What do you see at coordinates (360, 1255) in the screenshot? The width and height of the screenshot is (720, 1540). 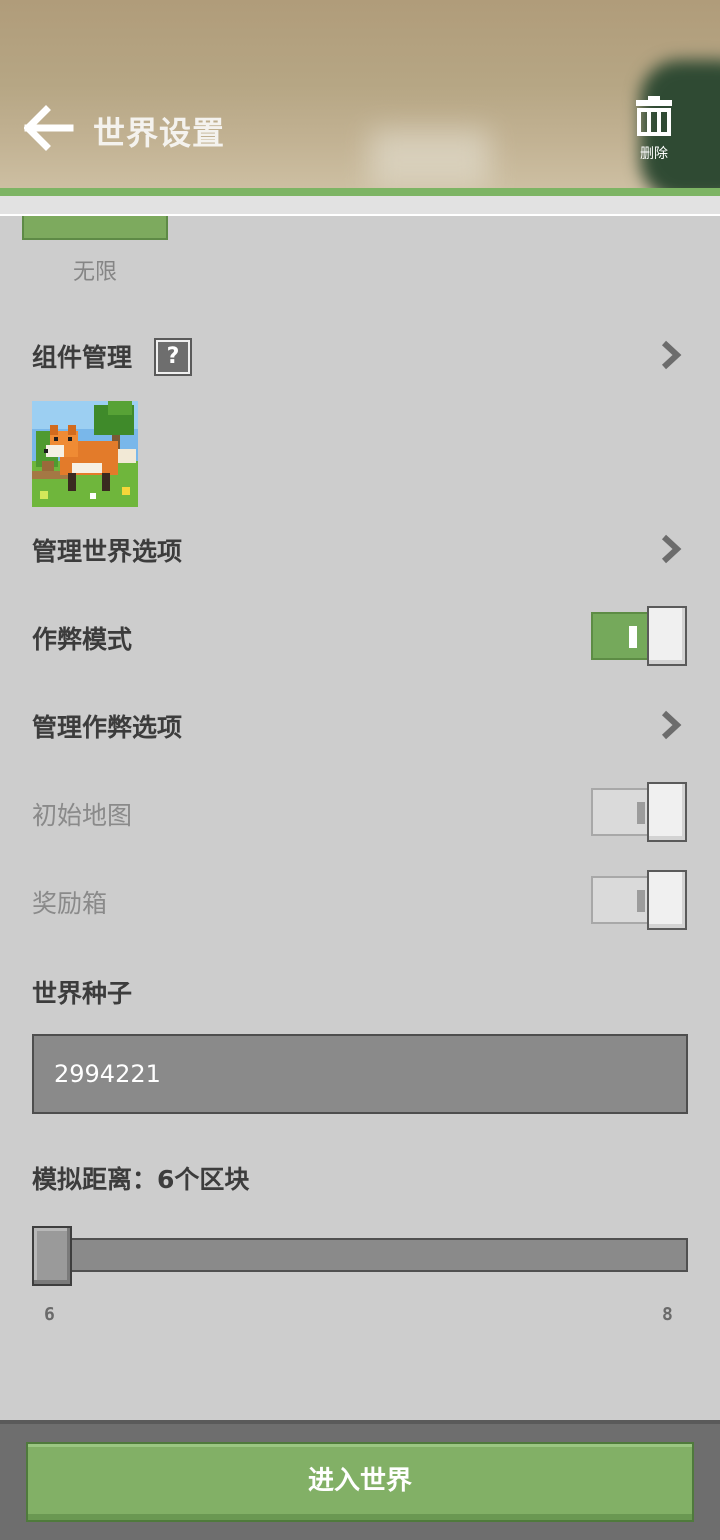 I see `simulation-distance-slider` at bounding box center [360, 1255].